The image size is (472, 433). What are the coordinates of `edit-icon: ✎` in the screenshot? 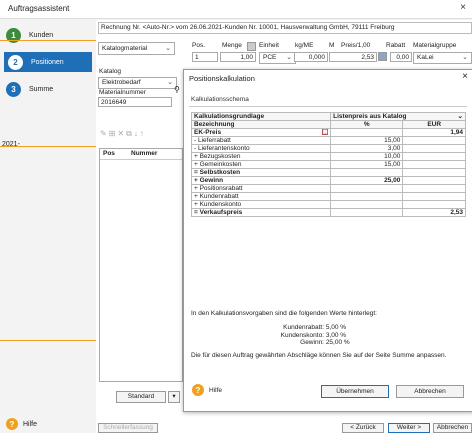 It's located at (103, 134).